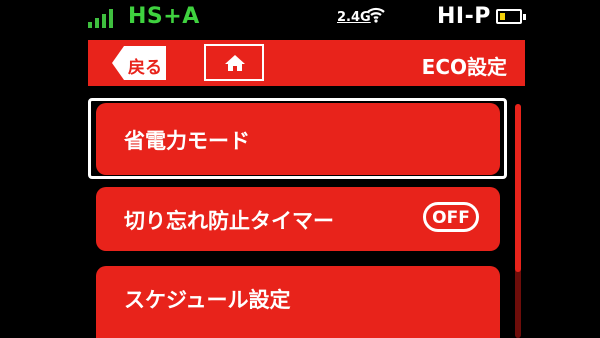  Describe the element at coordinates (100, 18) in the screenshot. I see `signal-bars-icon` at that location.